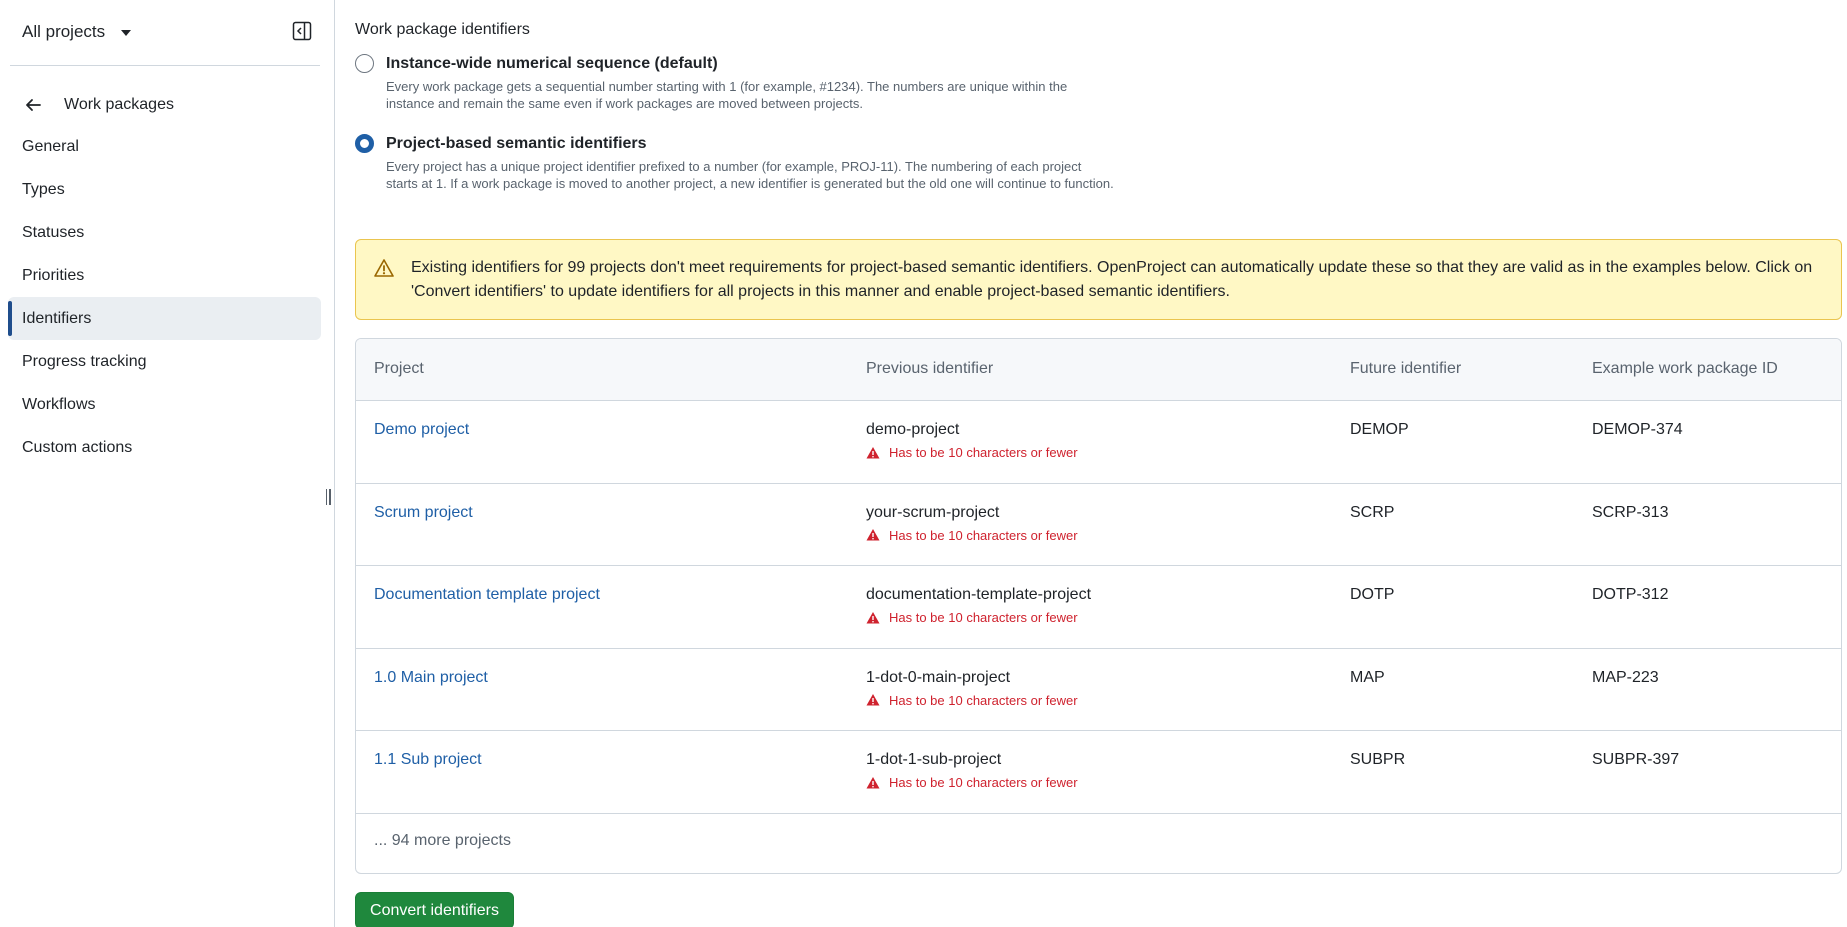 The image size is (1847, 927). Describe the element at coordinates (421, 430) in the screenshot. I see `project-link: Demo project` at that location.